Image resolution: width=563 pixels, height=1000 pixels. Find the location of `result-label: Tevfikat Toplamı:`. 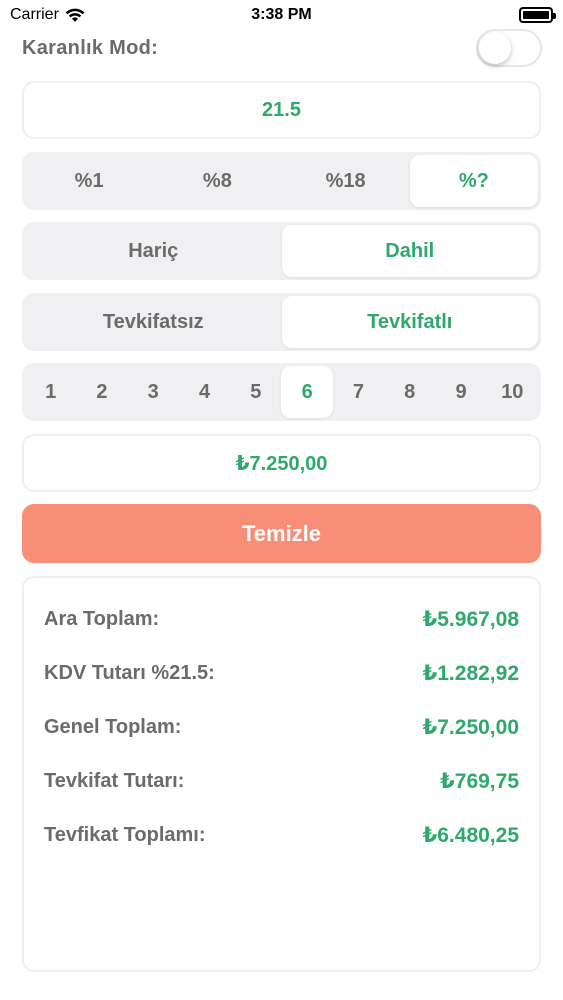

result-label: Tevfikat Toplamı: is located at coordinates (125, 834).